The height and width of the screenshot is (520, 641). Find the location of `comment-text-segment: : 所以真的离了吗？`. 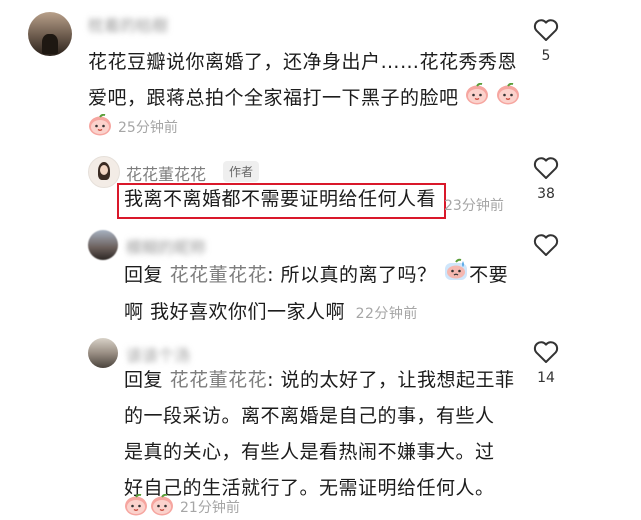

comment-text-segment: : 所以真的离了吗？ is located at coordinates (352, 275).